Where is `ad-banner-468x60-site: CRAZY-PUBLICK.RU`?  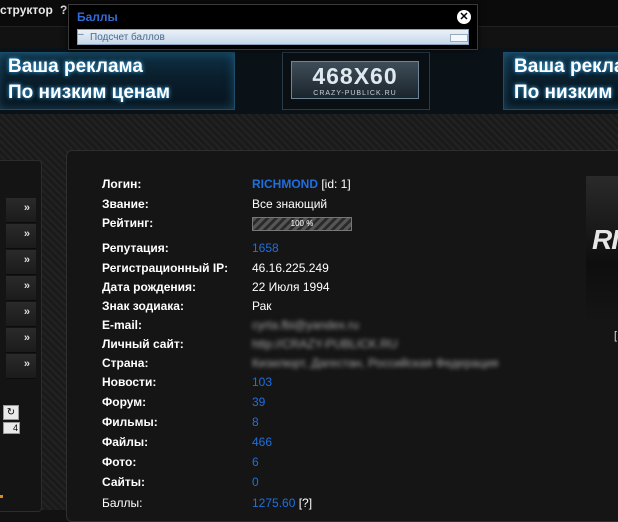
ad-banner-468x60-site: CRAZY-PUBLICK.RU is located at coordinates (355, 93).